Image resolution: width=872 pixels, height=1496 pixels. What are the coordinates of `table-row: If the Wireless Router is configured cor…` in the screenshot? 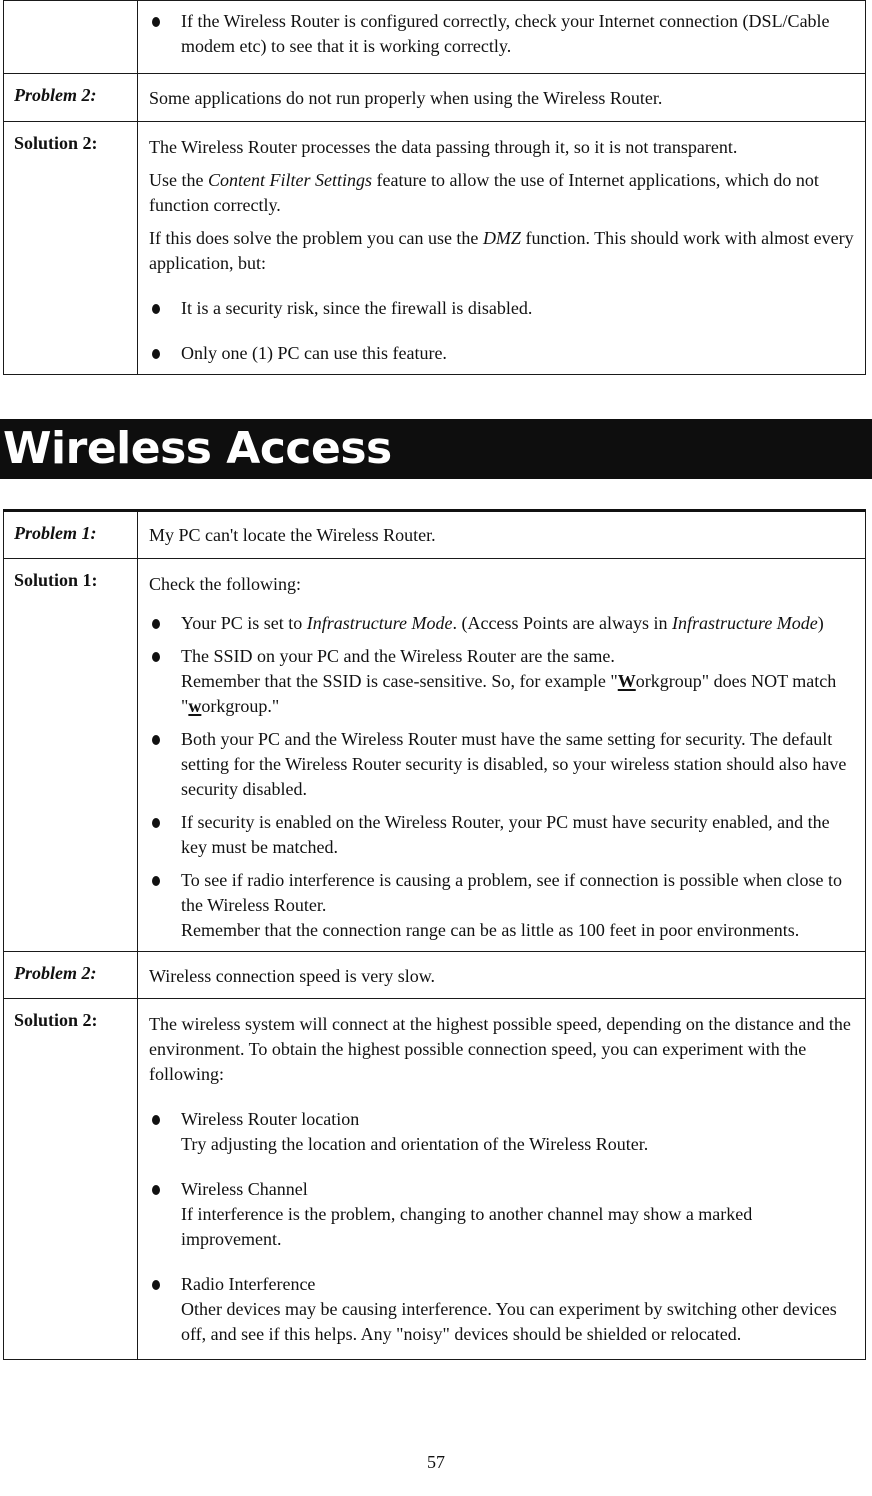 It's located at (434, 37).